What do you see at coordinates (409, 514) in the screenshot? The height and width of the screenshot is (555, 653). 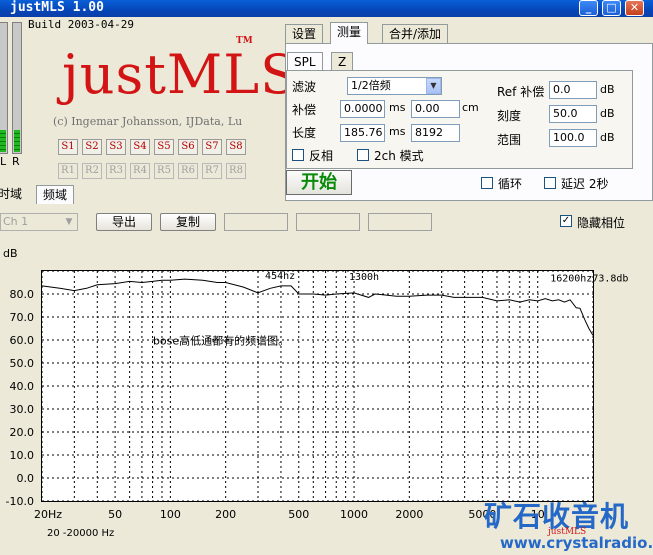 I see `x-tick-label: 2000` at bounding box center [409, 514].